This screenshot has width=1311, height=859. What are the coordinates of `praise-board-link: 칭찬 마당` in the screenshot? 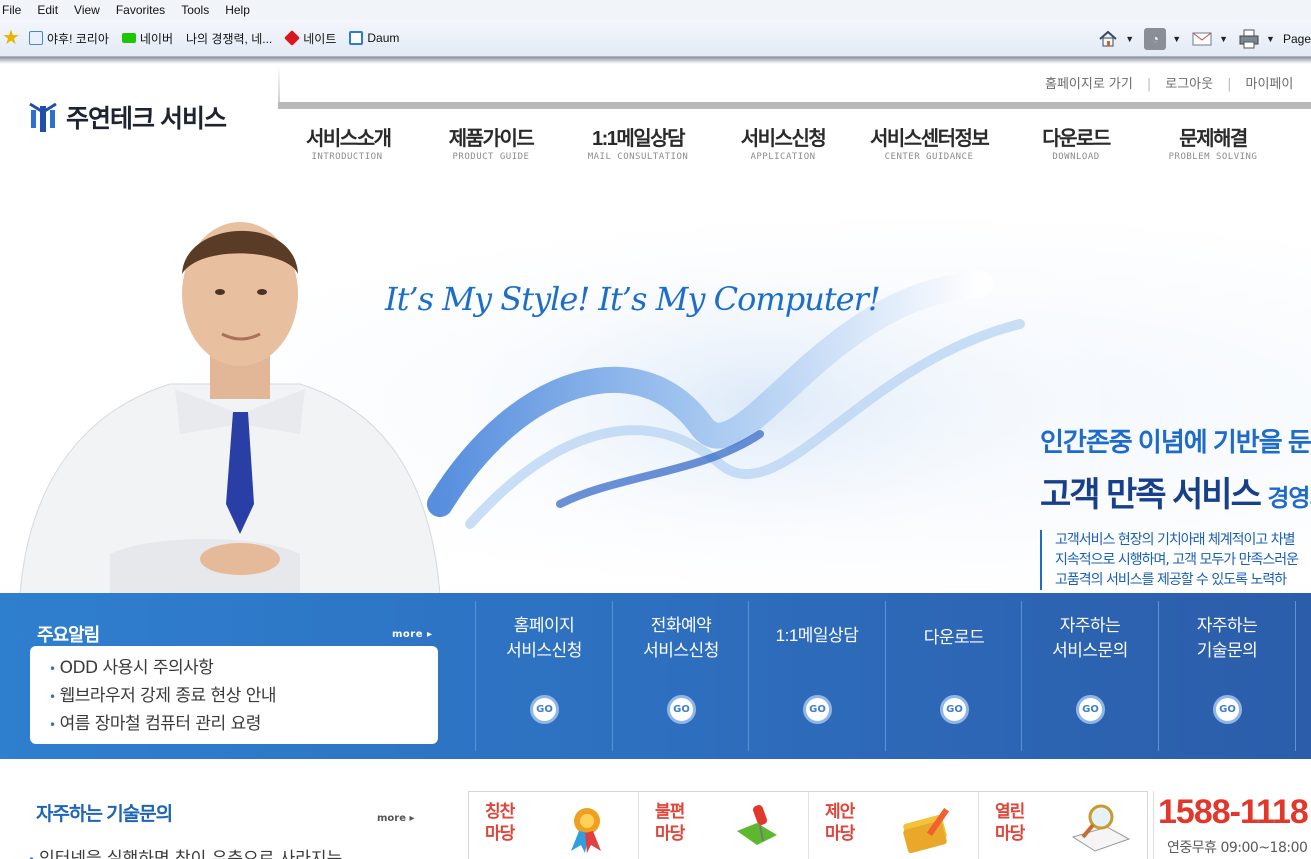 It's located at (554, 825).